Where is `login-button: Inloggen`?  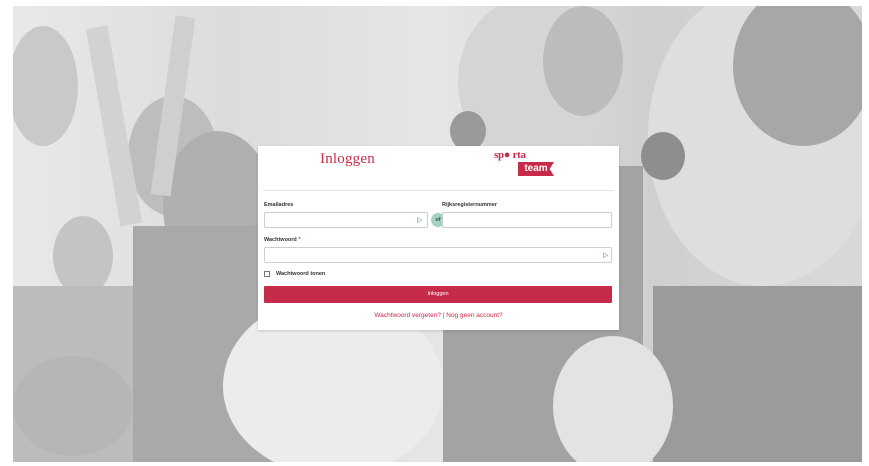 login-button: Inloggen is located at coordinates (438, 294).